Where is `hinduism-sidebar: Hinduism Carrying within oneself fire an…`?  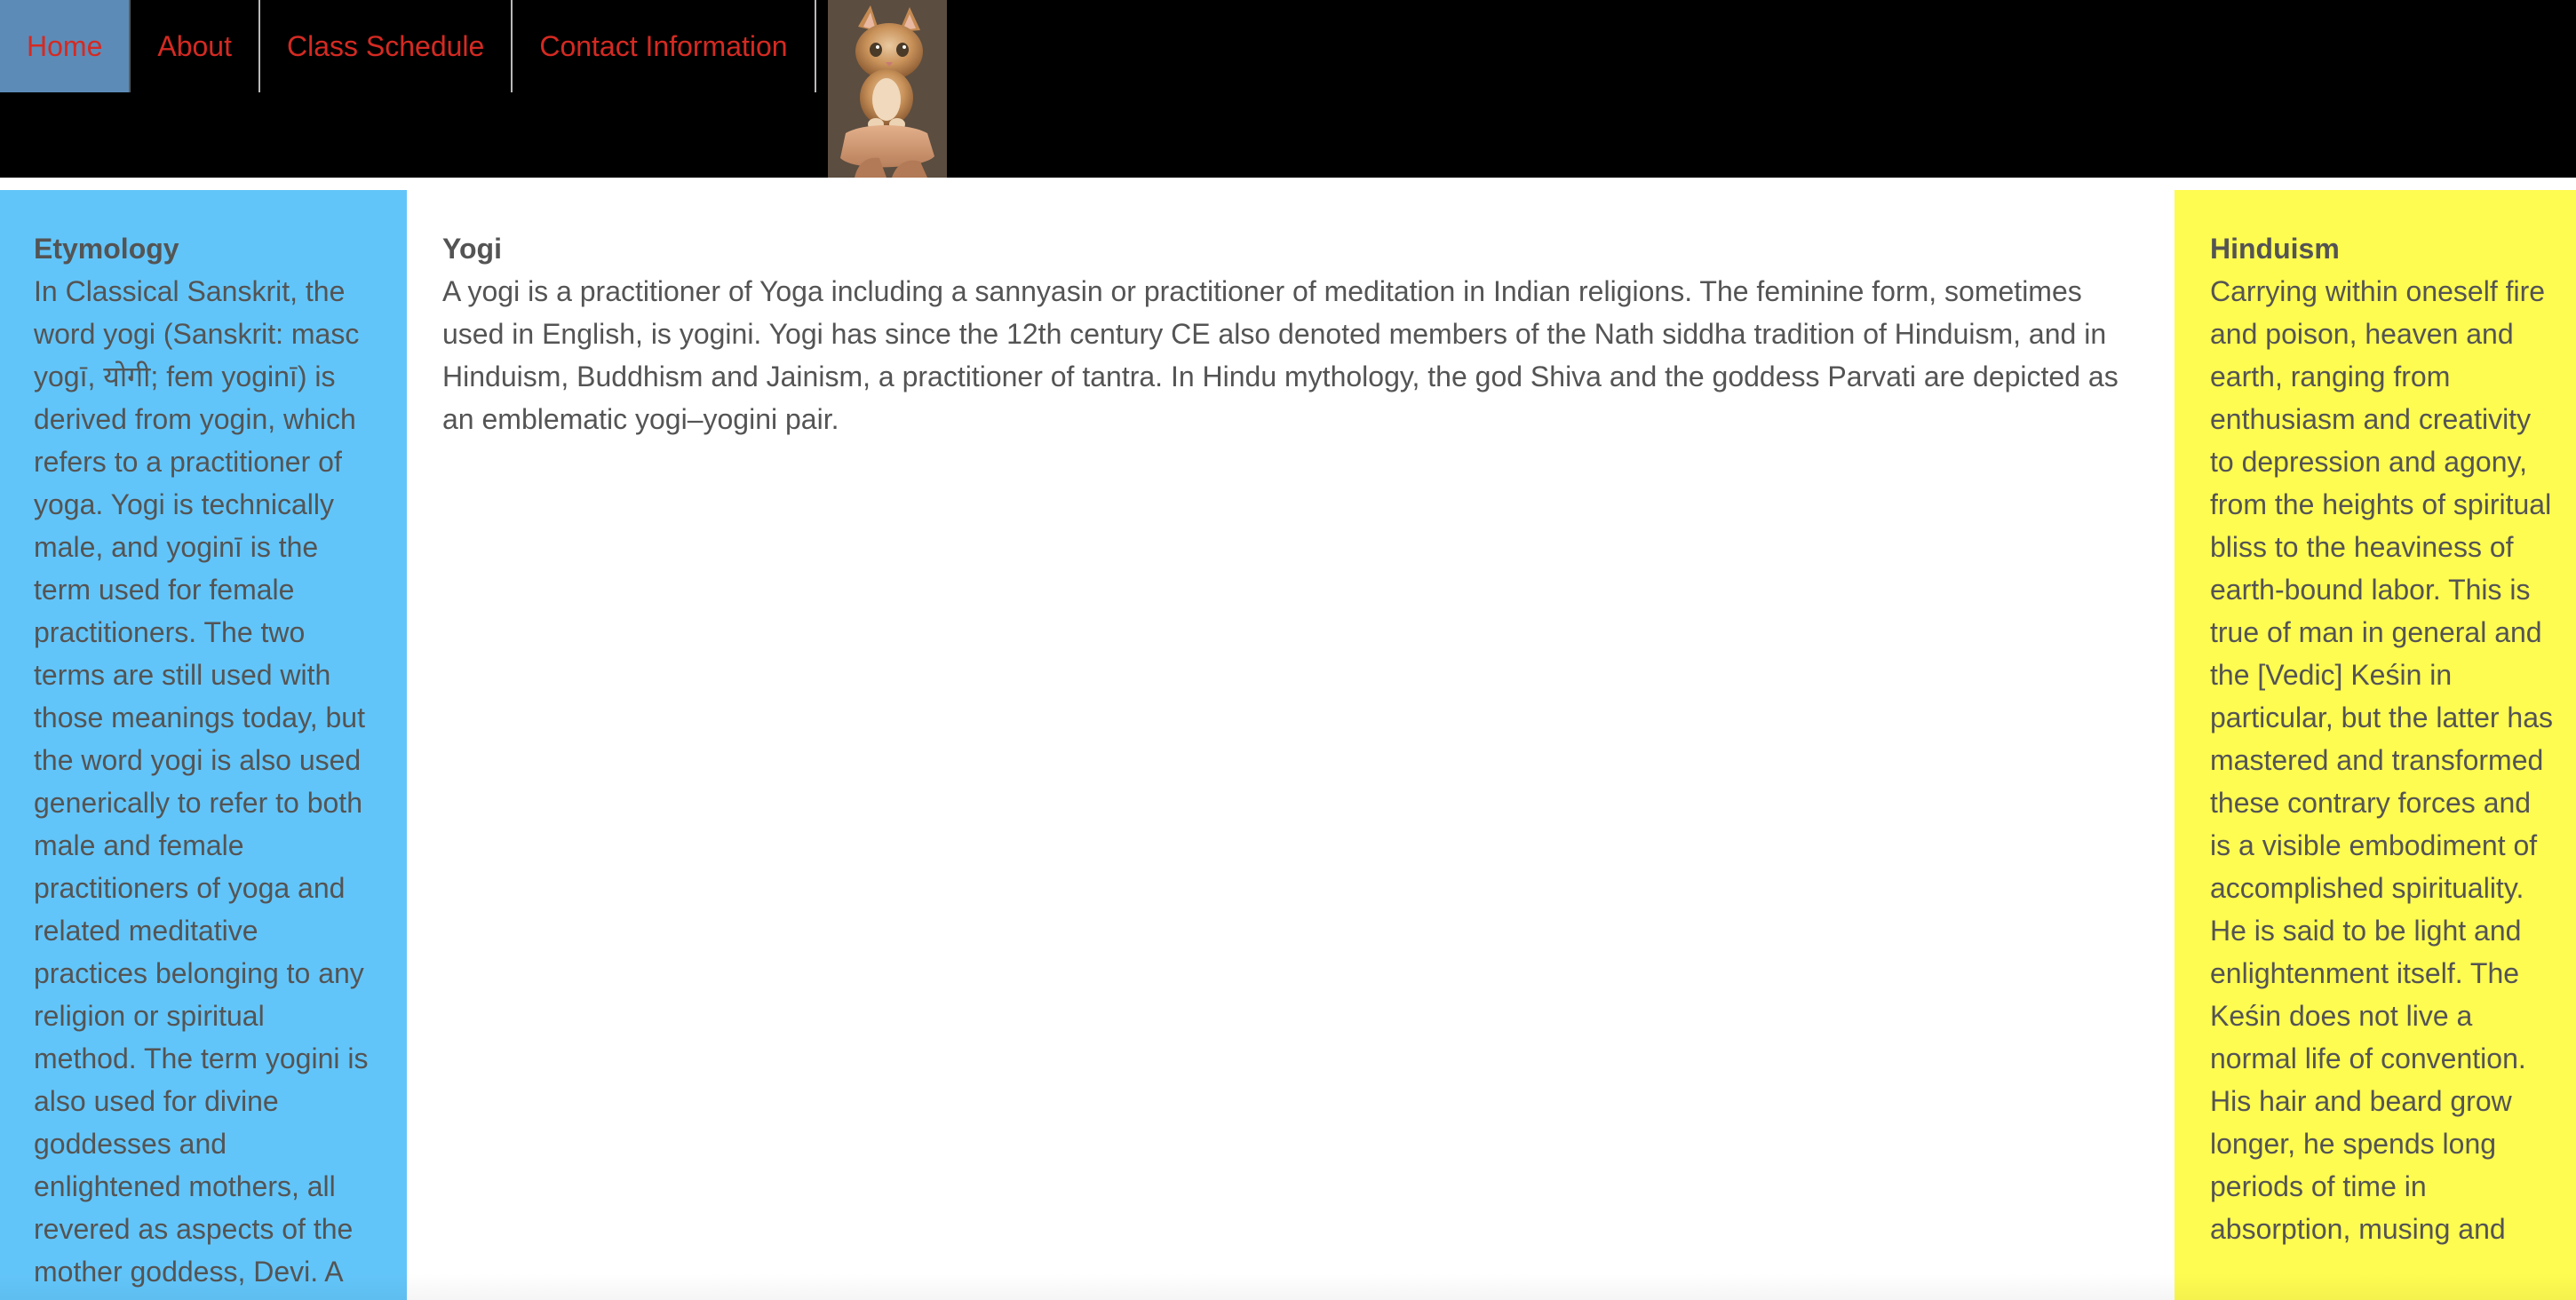
hinduism-sidebar: Hinduism Carrying within oneself fire an… is located at coordinates (2375, 745).